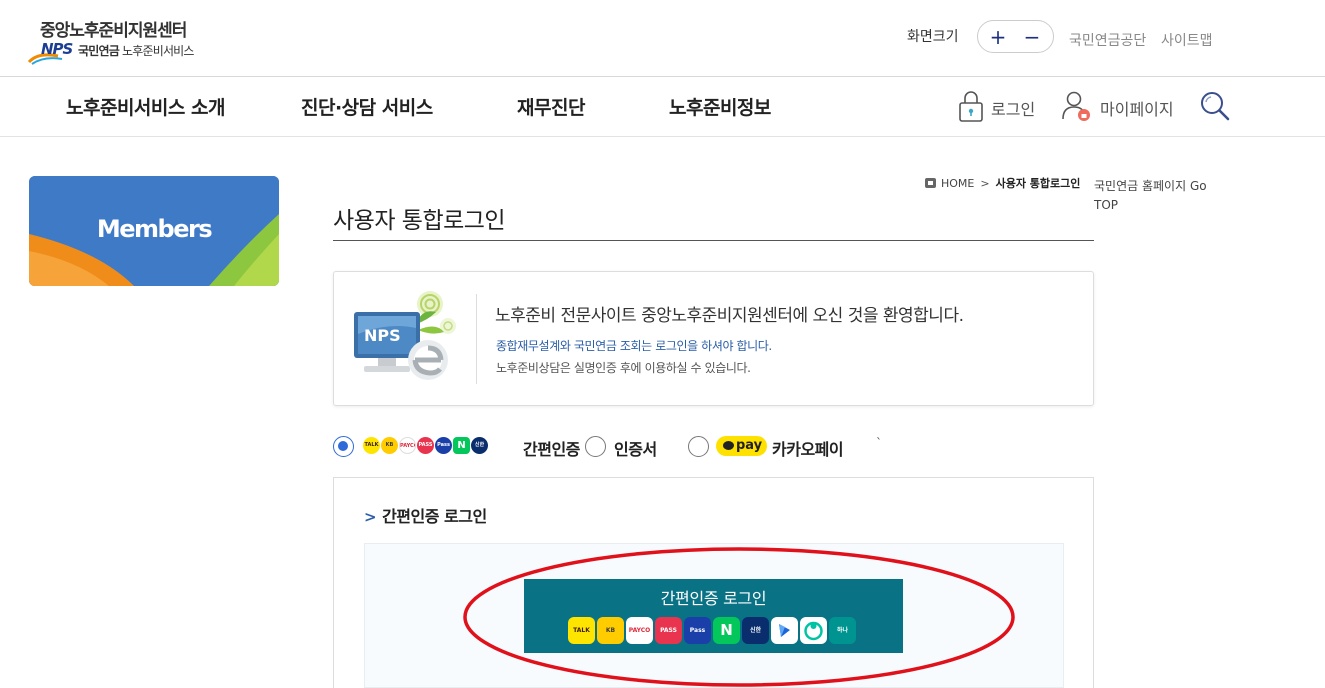 The width and height of the screenshot is (1325, 688). What do you see at coordinates (842, 630) in the screenshot?
I see `hana-icon: 하나` at bounding box center [842, 630].